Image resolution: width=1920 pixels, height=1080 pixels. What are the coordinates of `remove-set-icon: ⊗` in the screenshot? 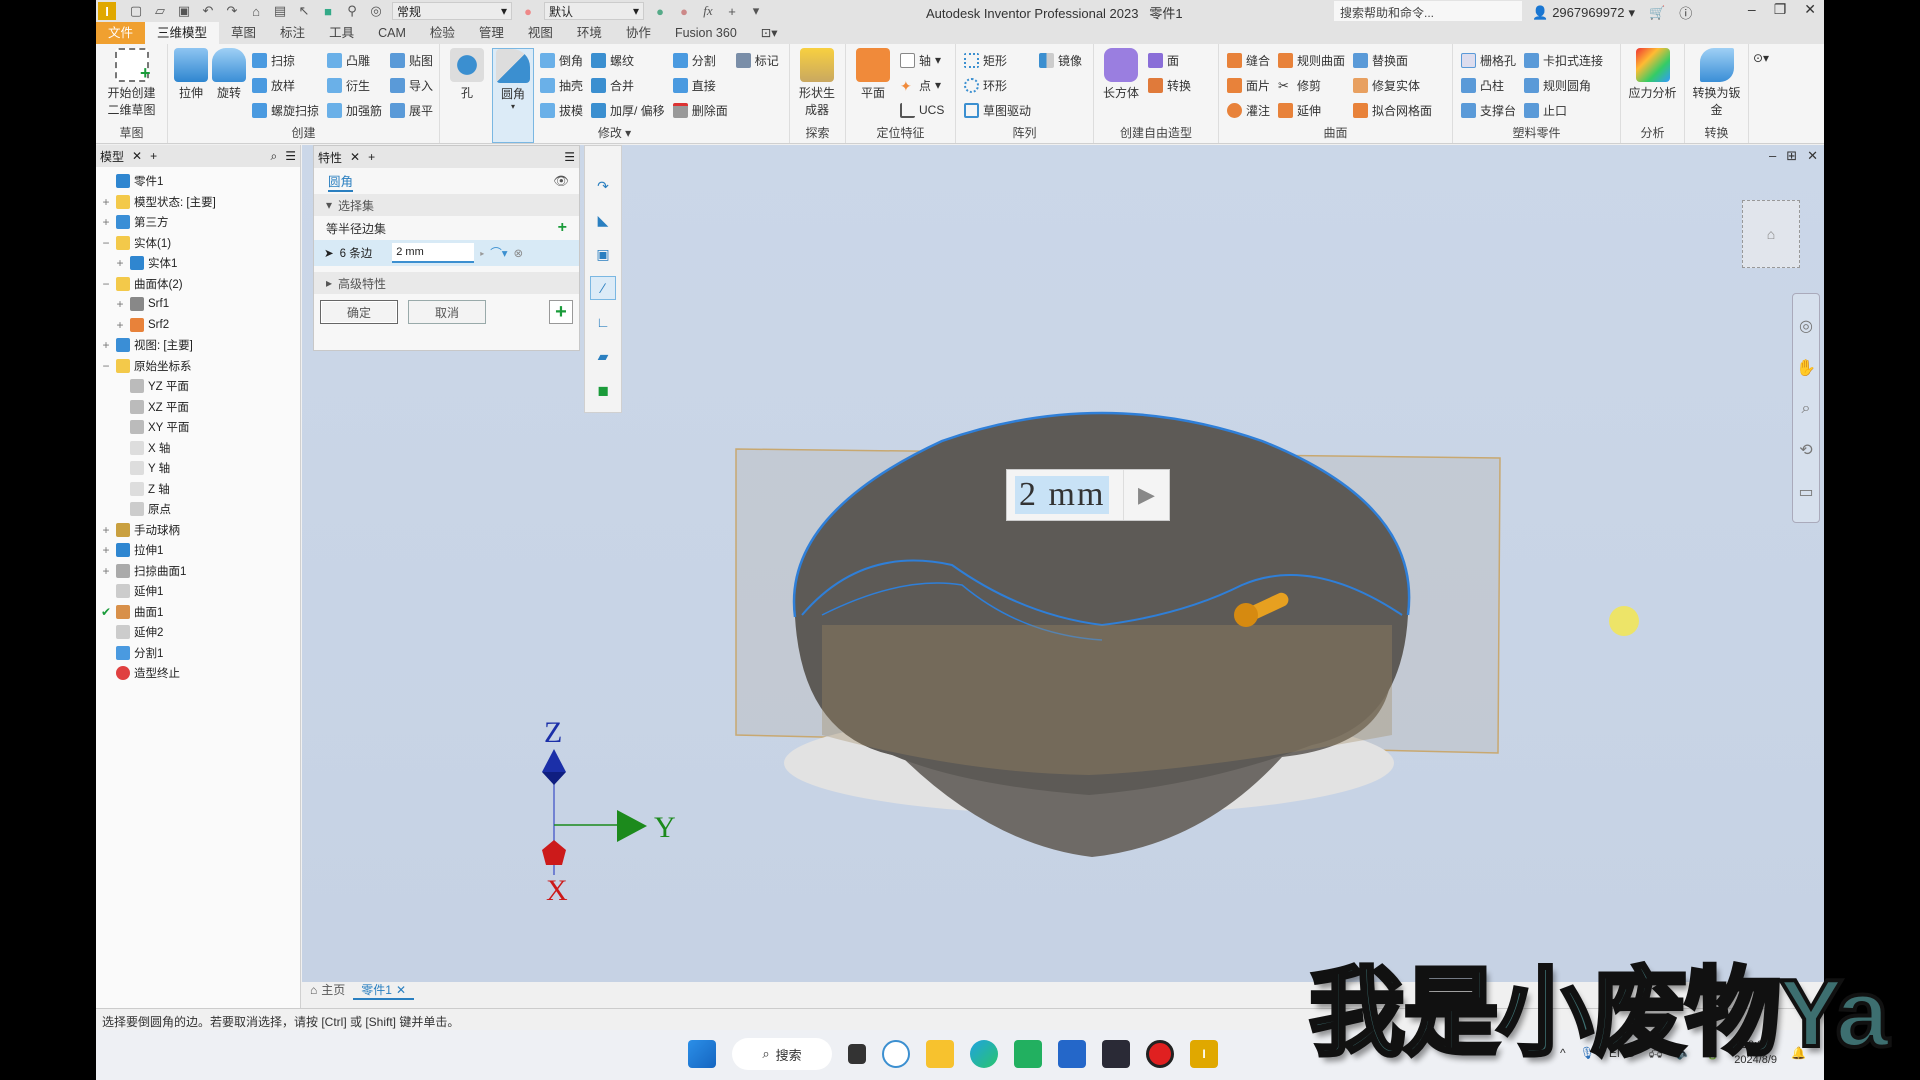 It's located at (519, 253).